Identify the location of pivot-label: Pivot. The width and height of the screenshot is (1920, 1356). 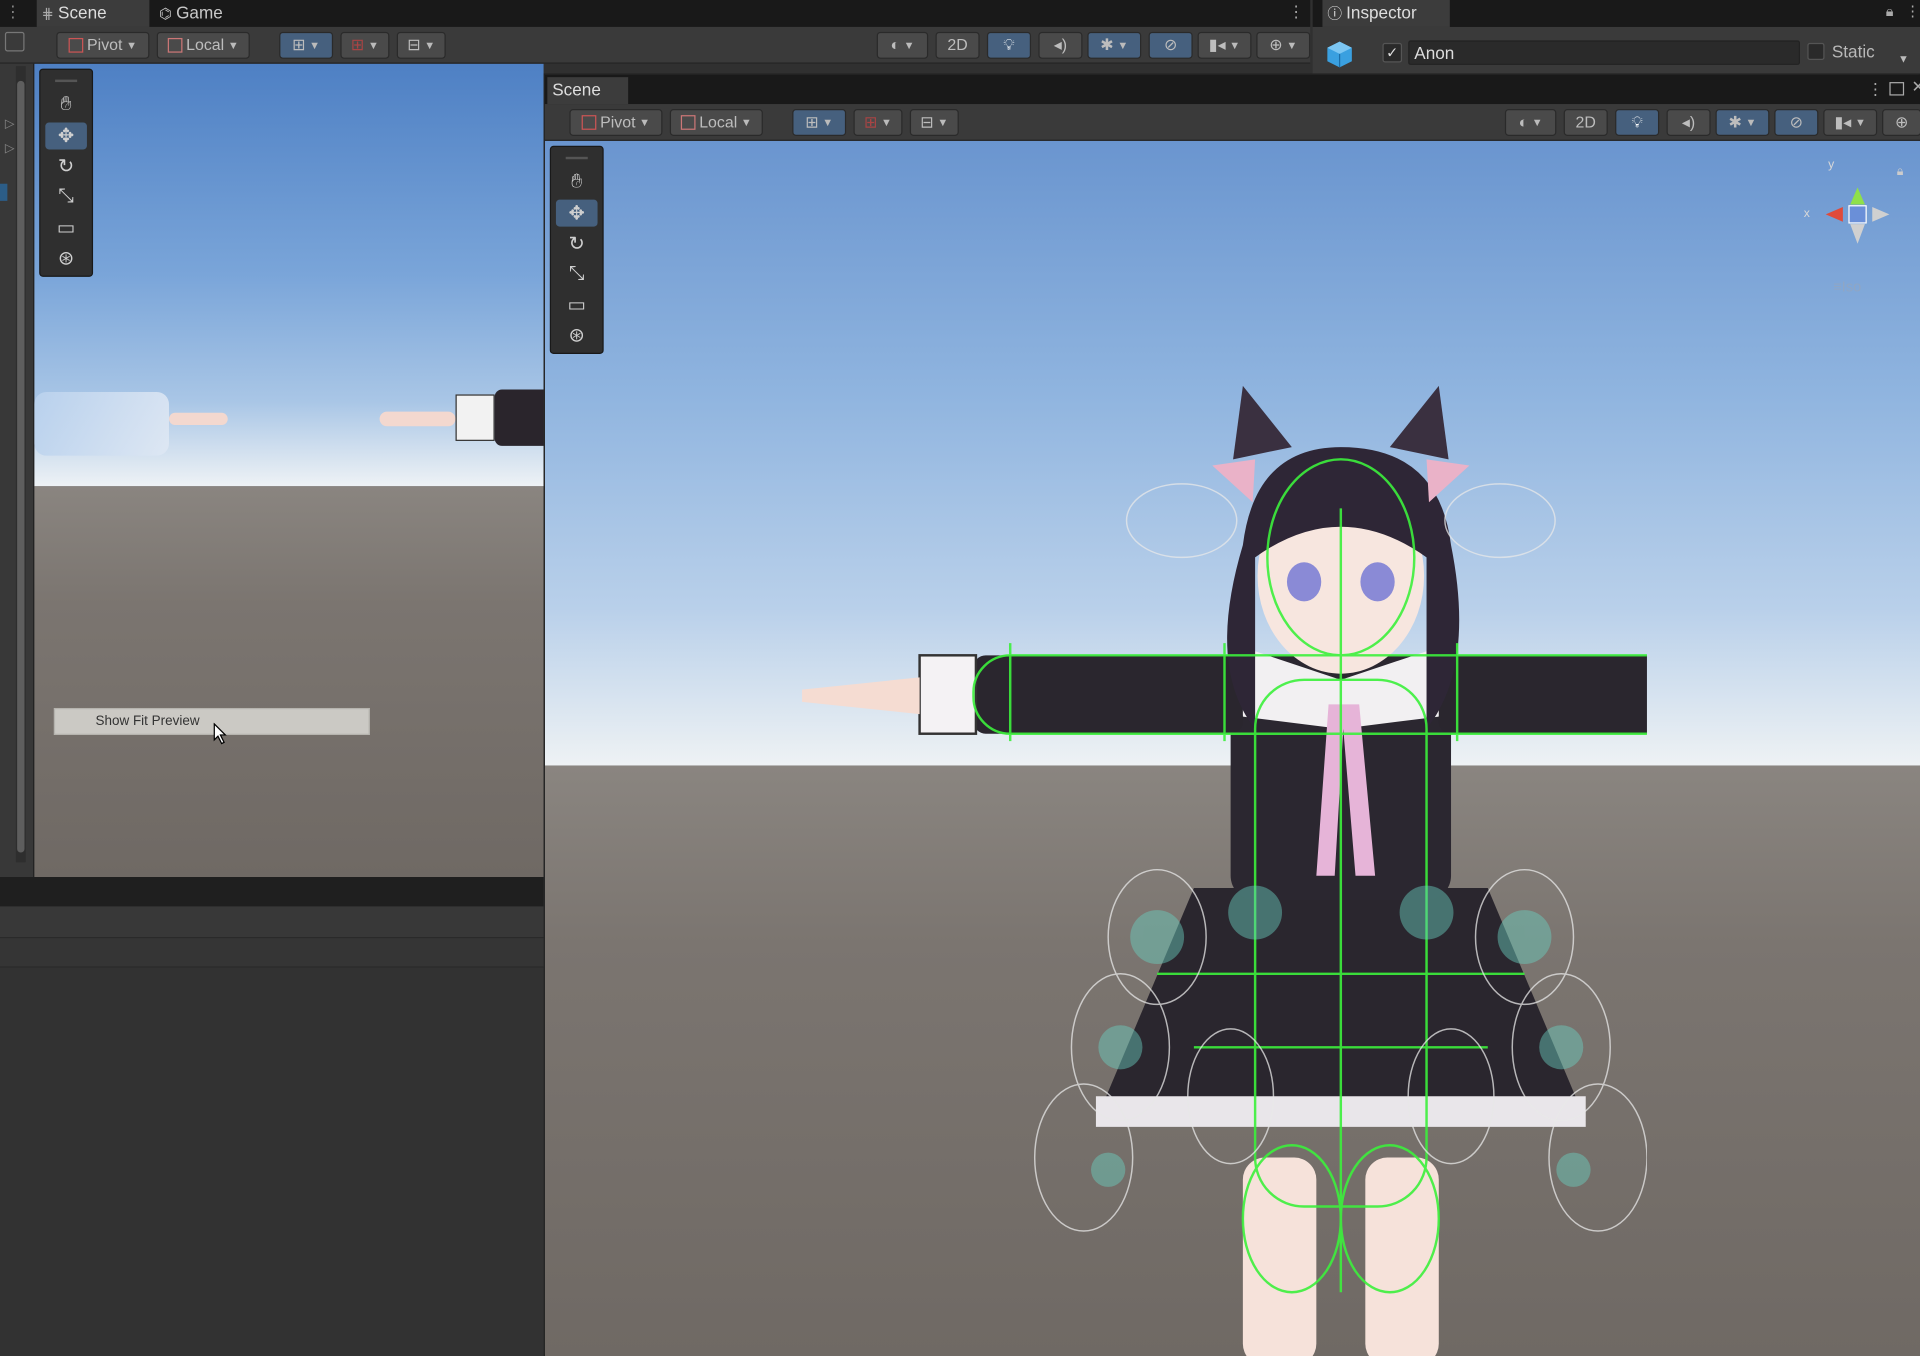
(105, 44).